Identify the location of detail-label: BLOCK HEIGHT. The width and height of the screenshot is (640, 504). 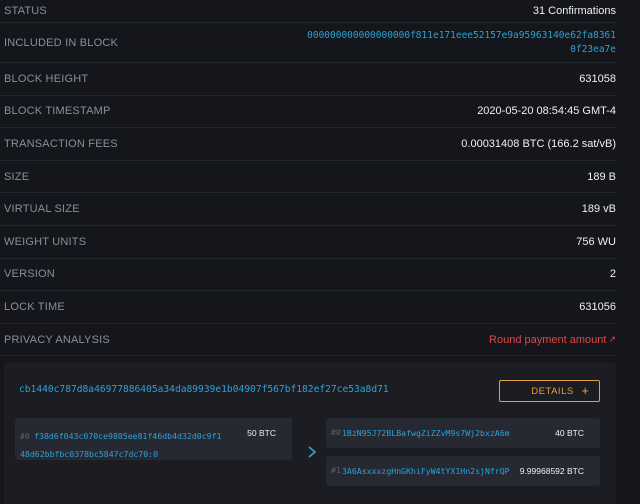
(46, 78).